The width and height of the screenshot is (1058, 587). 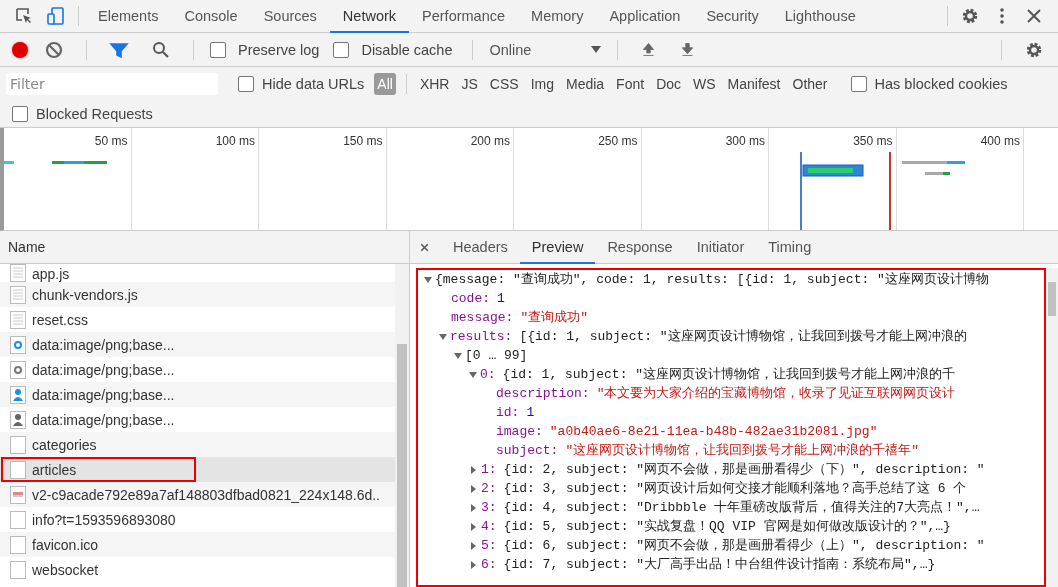 What do you see at coordinates (727, 527) in the screenshot?
I see `object-summary: {id: 5, subject: "实战复盘！QQ VIP 官网是如何做改版设计的？",…}` at bounding box center [727, 527].